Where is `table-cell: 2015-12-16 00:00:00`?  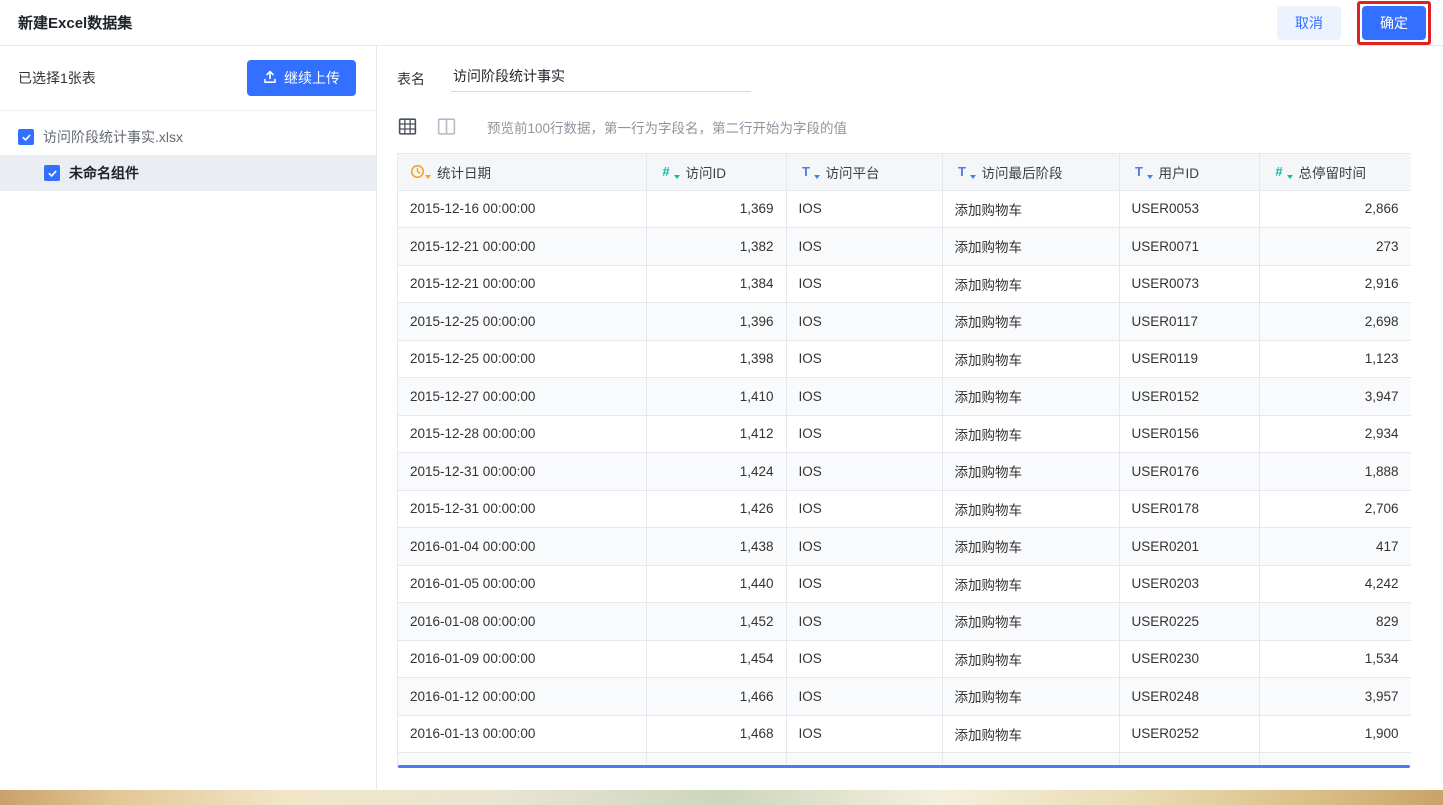
table-cell: 2015-12-16 00:00:00 is located at coordinates (522, 209).